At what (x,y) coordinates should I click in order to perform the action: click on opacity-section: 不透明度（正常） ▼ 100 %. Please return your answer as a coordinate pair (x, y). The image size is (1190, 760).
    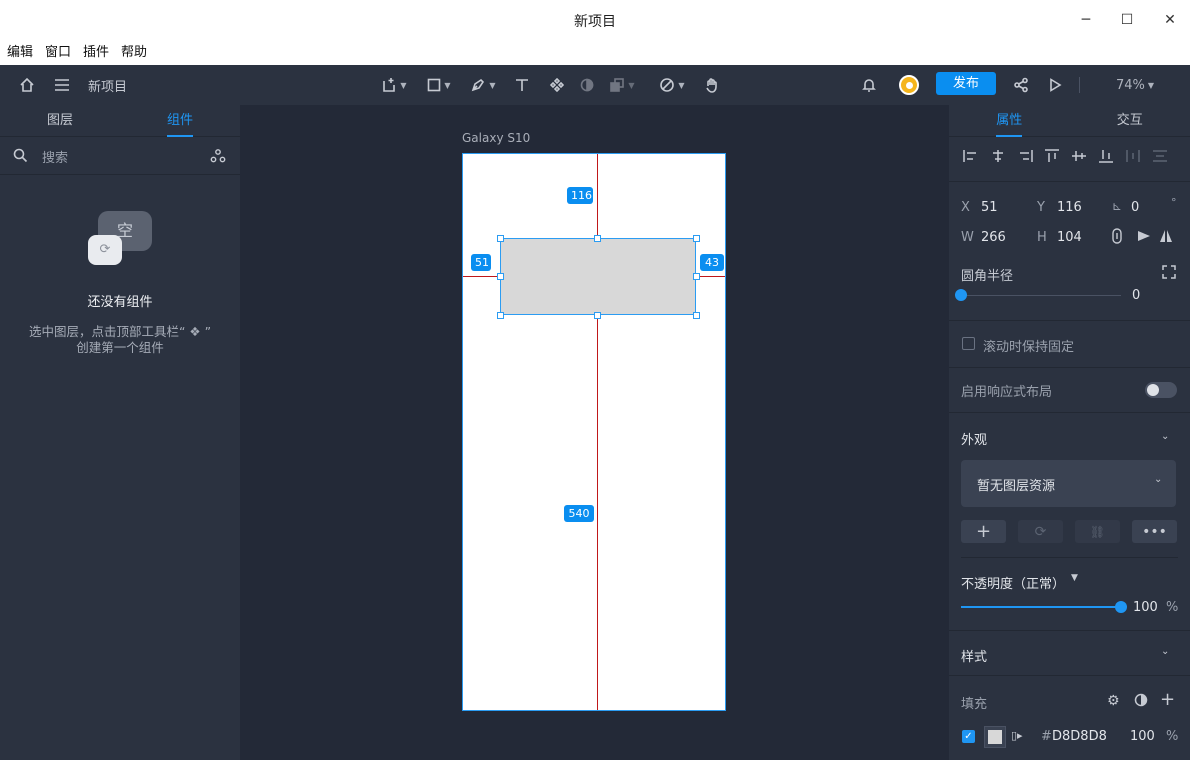
    Looking at the image, I should click on (1069, 593).